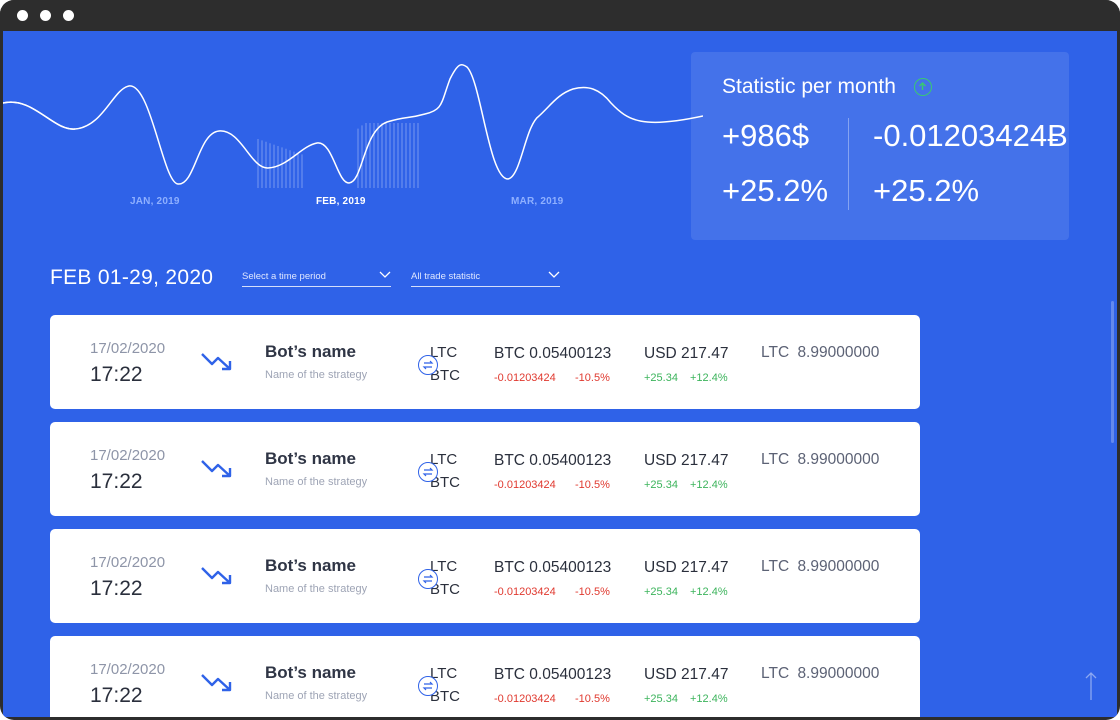 This screenshot has width=1120, height=720. Describe the element at coordinates (341, 201) in the screenshot. I see `month-label-feb: FEB, 2019` at that location.